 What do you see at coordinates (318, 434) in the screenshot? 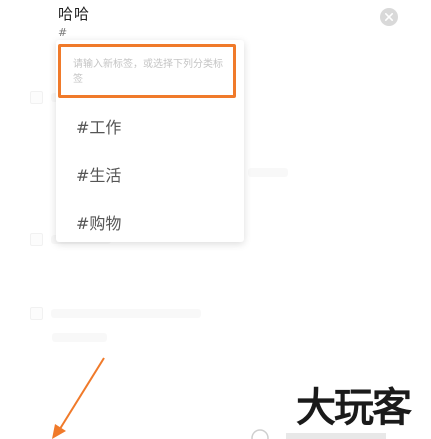
I see `watermark-subtext-graphic` at bounding box center [318, 434].